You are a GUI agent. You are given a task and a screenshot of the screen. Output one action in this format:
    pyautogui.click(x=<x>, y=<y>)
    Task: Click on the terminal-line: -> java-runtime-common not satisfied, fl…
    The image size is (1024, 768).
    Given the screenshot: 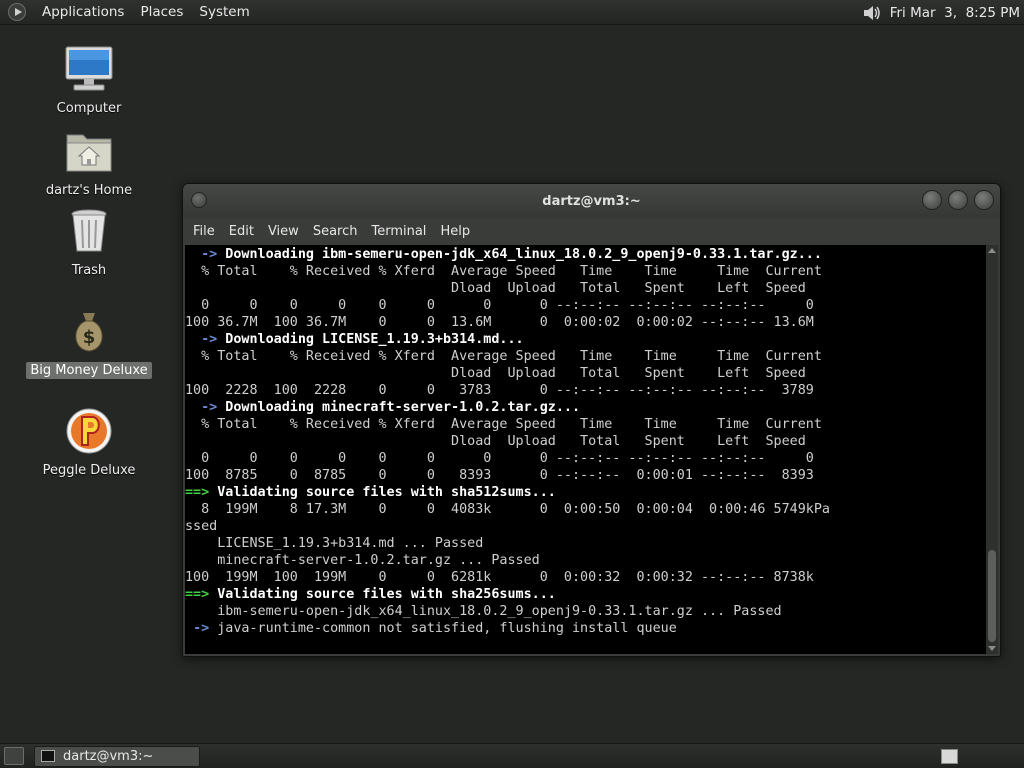 What is the action you would take?
    pyautogui.click(x=435, y=628)
    